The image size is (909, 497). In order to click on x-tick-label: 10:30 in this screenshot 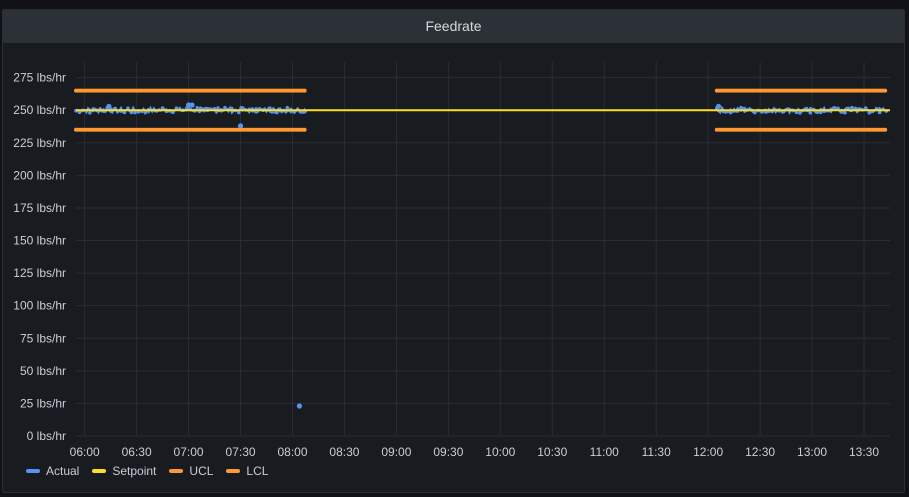, I will do `click(552, 452)`.